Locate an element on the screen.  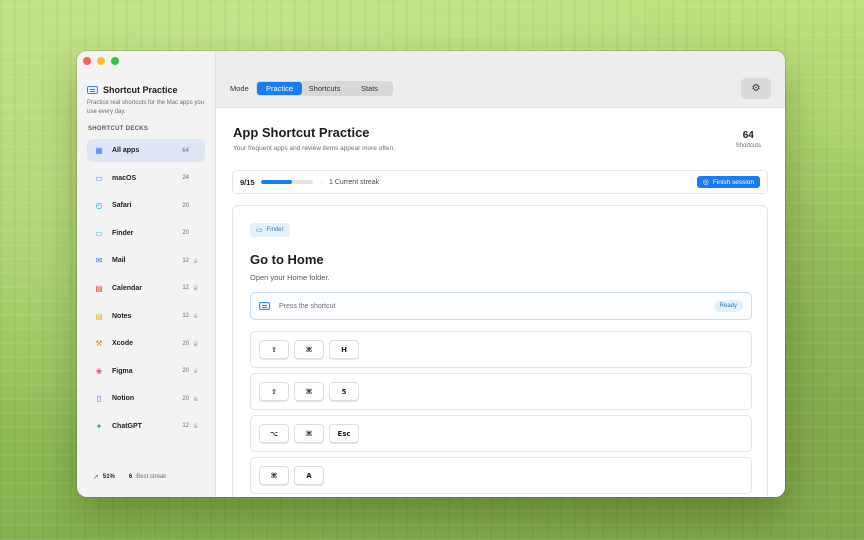
sidebar-item-figma: ❀ Figma 20 🔒 is located at coordinates (146, 371).